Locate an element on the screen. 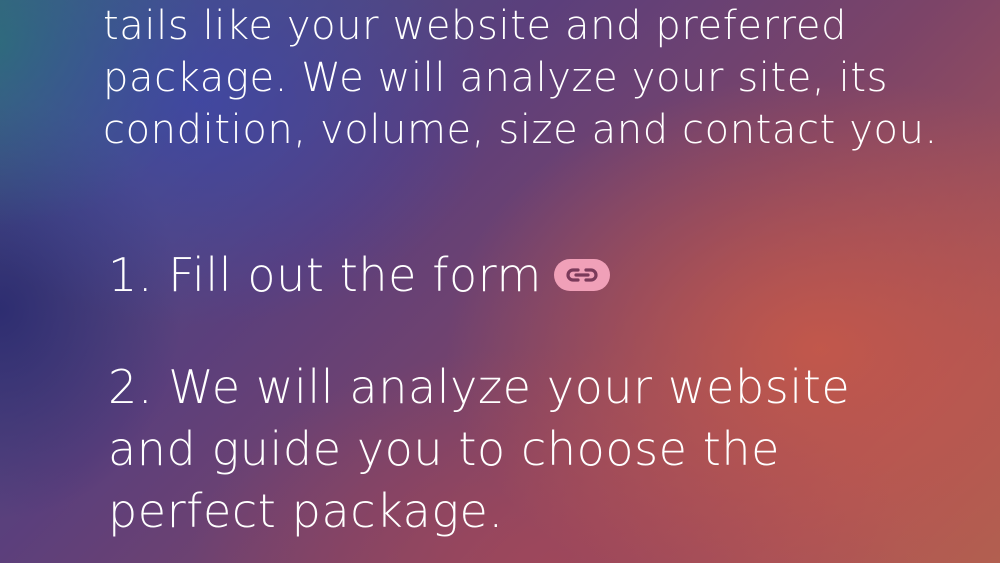 The width and height of the screenshot is (1000, 563). link-icon is located at coordinates (581, 275).